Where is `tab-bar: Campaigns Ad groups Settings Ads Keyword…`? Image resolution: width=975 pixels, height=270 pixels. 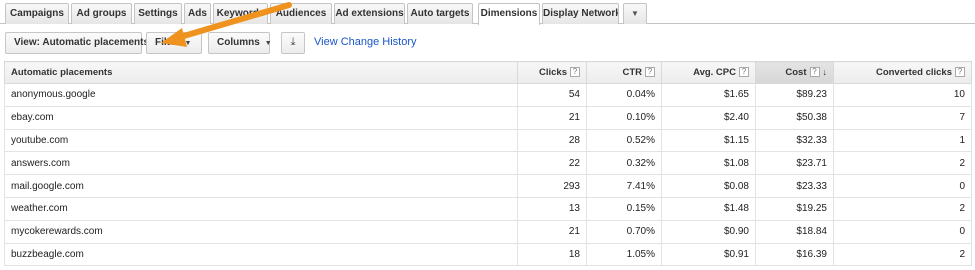
tab-bar: Campaigns Ad groups Settings Ads Keyword… is located at coordinates (487, 12).